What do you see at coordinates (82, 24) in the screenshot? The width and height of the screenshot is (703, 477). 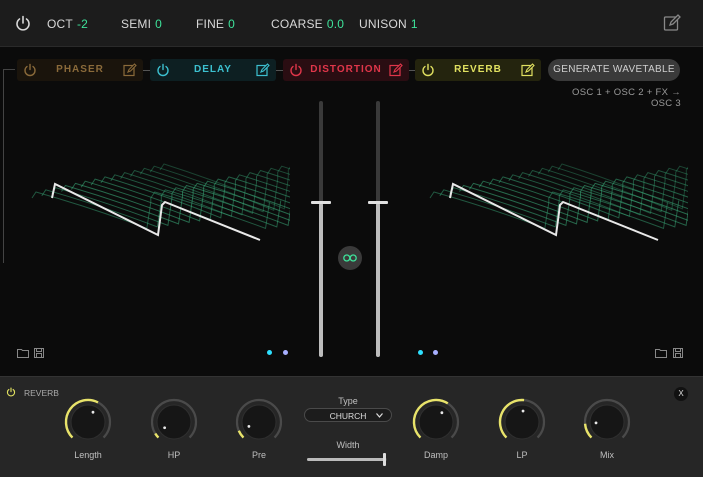 I see `oct-value: -2` at bounding box center [82, 24].